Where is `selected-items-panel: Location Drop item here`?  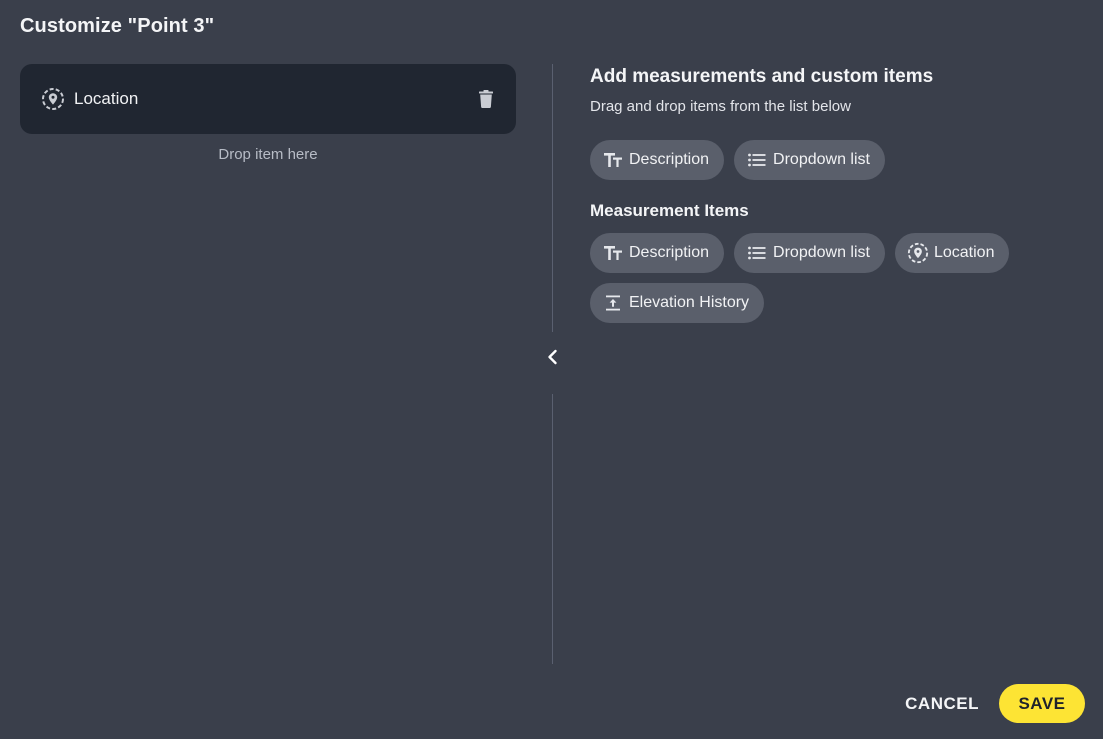
selected-items-panel: Location Drop item here is located at coordinates (268, 113).